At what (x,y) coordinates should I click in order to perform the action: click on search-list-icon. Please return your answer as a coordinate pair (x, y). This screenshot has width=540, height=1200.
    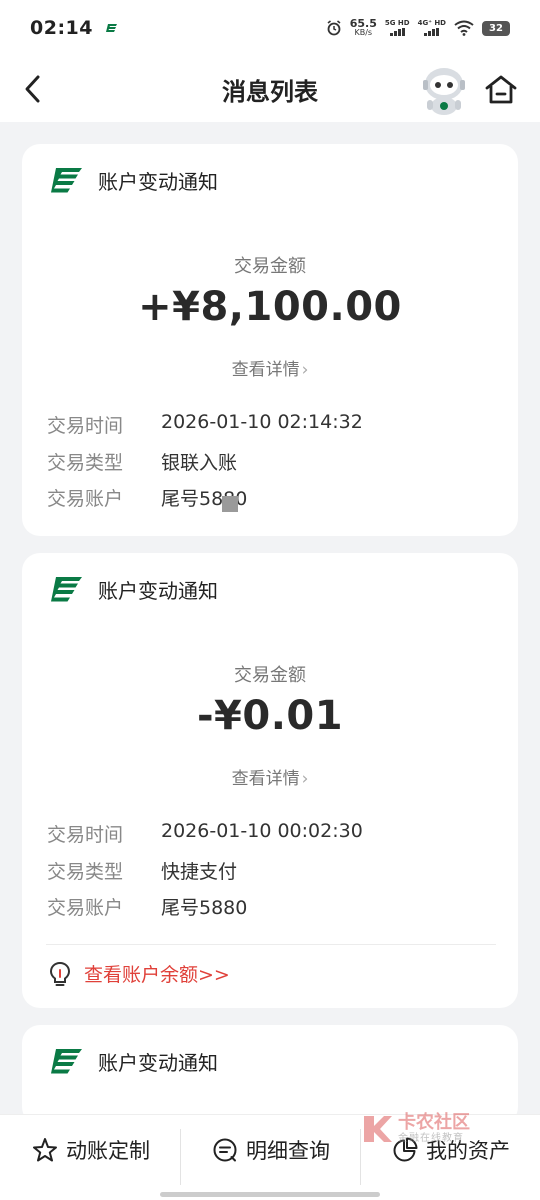
    Looking at the image, I should click on (225, 1150).